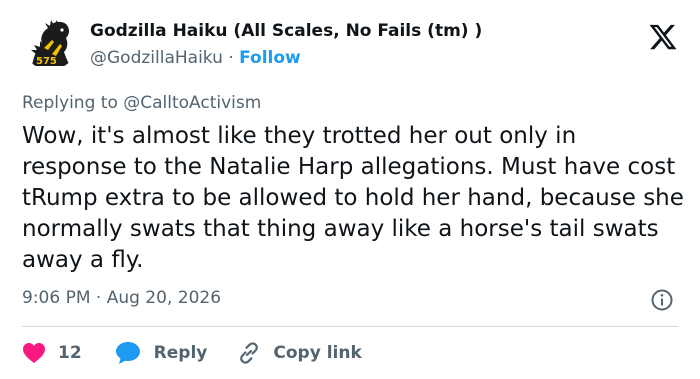  Describe the element at coordinates (192, 103) in the screenshot. I see `replying-mention: @CalltoActivism` at that location.